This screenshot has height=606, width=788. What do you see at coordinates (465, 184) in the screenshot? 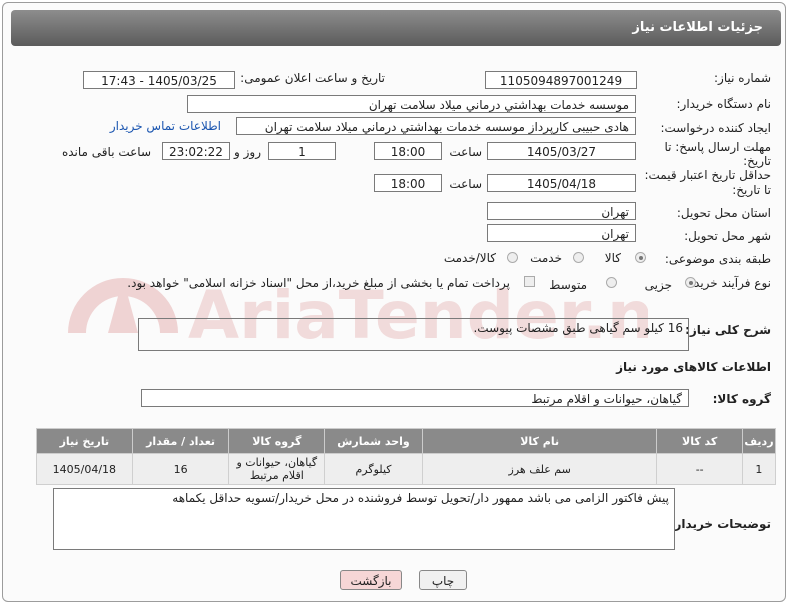
I see `validity-time-word: ساعت` at bounding box center [465, 184].